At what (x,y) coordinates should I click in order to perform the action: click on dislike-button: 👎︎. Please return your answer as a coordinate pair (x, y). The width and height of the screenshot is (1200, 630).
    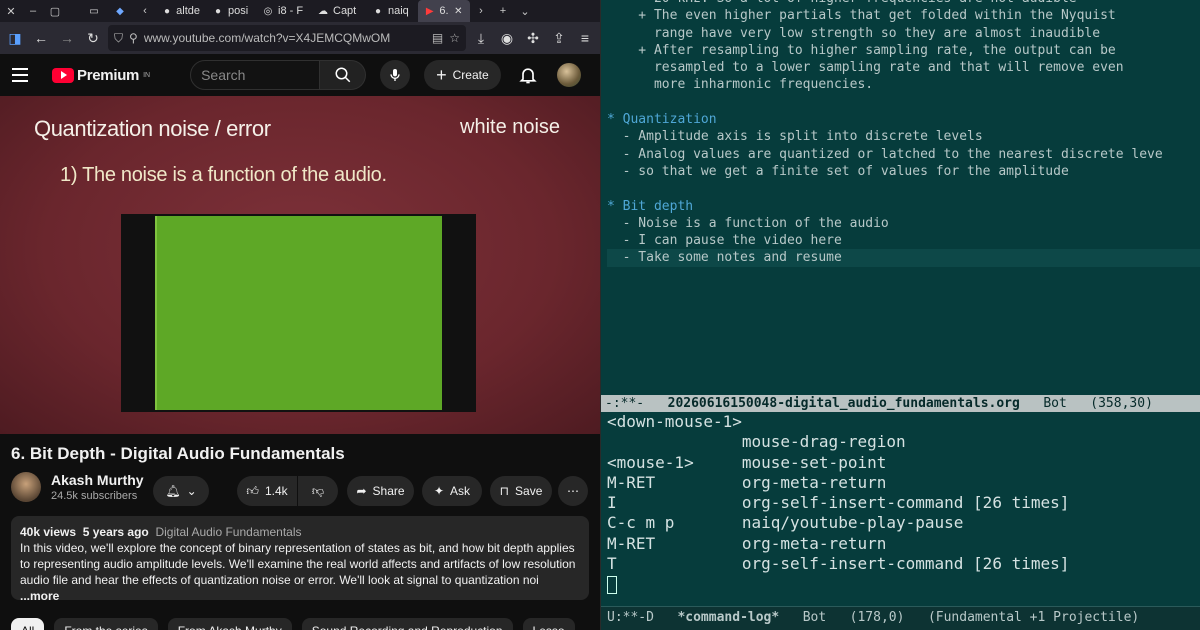
    Looking at the image, I should click on (318, 491).